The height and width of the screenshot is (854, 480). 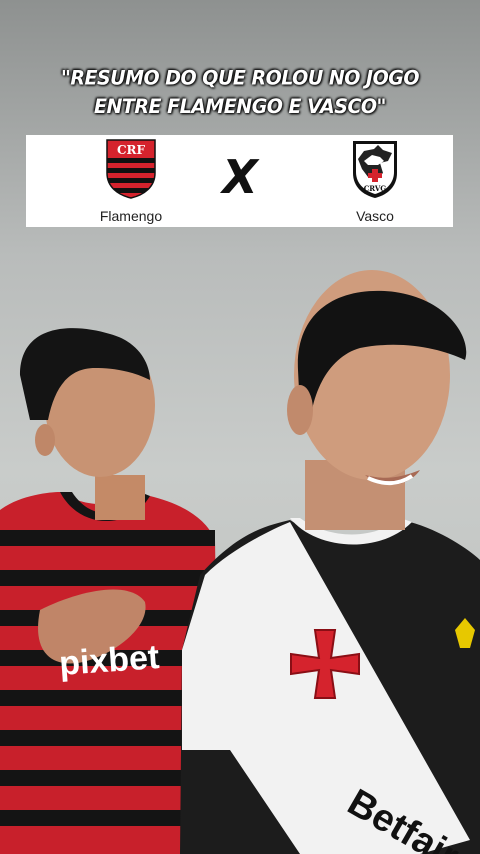 I want to click on team-home: CRF Flamengo, so click(x=131, y=181).